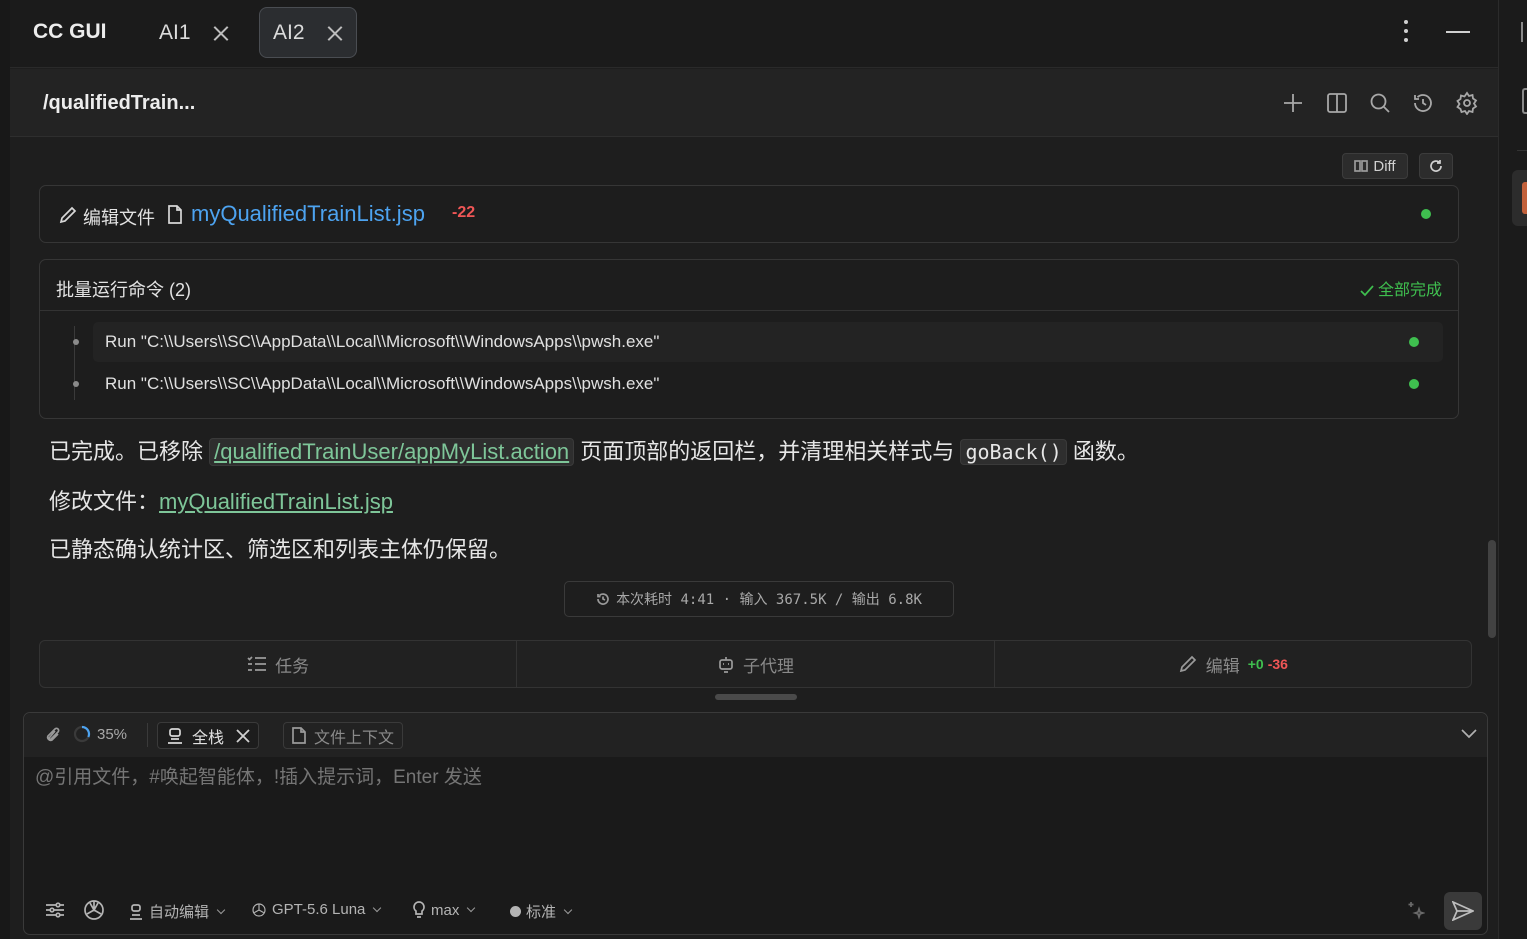 The height and width of the screenshot is (939, 1527). I want to click on resize-handle, so click(756, 697).